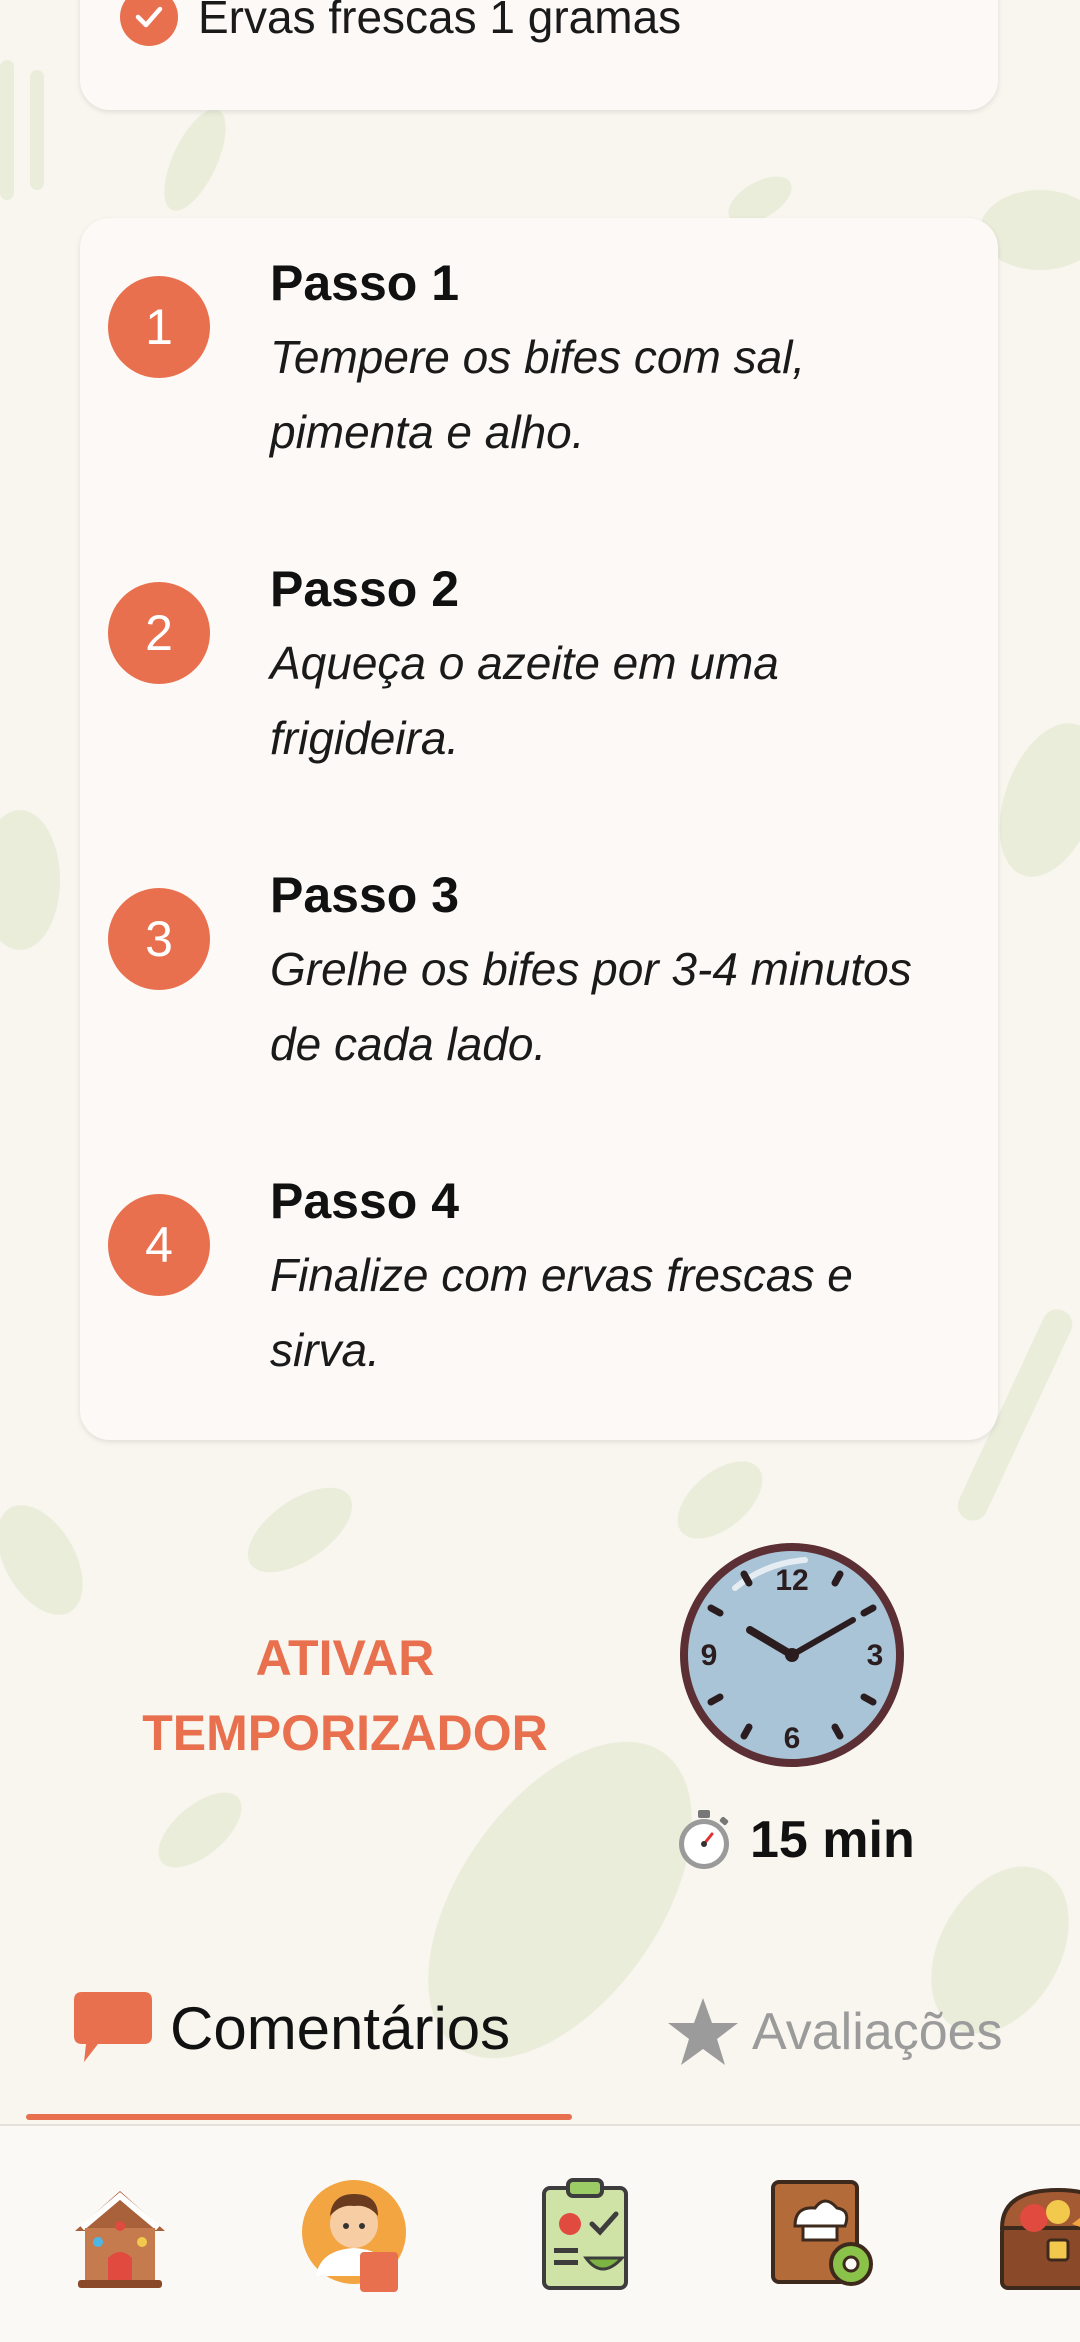 Image resolution: width=1080 pixels, height=2342 pixels. I want to click on ingredient-label: Ervas frescas 1 gramas, so click(440, 21).